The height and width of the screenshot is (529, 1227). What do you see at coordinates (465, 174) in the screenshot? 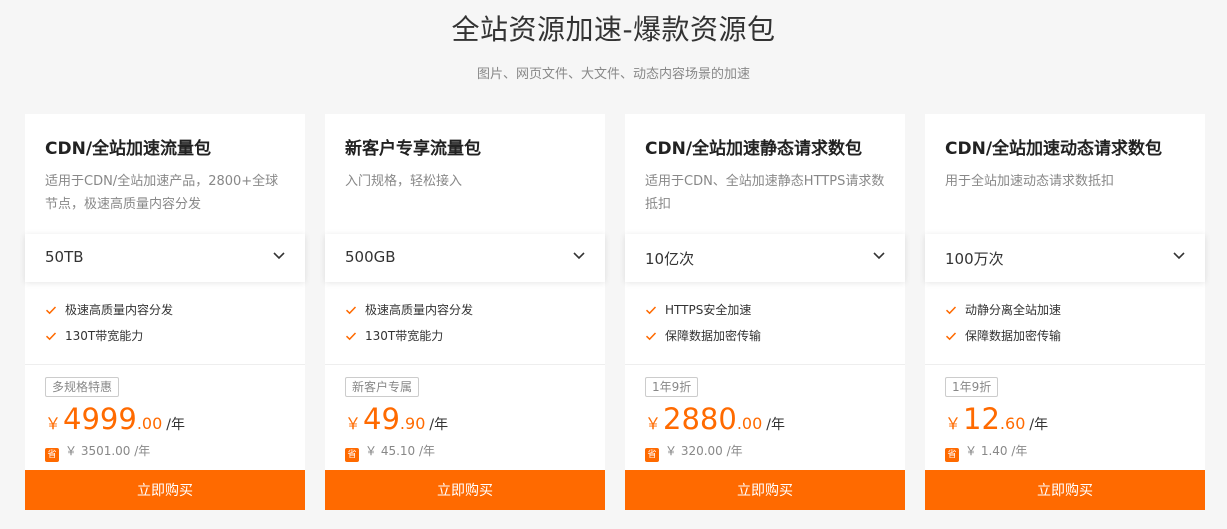
I see `card-header: 新客户专享流量包 入门规格，轻松接入` at bounding box center [465, 174].